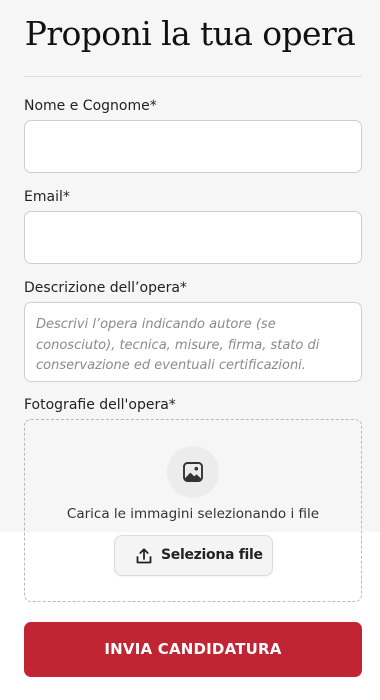 This screenshot has width=380, height=700. Describe the element at coordinates (47, 197) in the screenshot. I see `email-label: Email*` at that location.